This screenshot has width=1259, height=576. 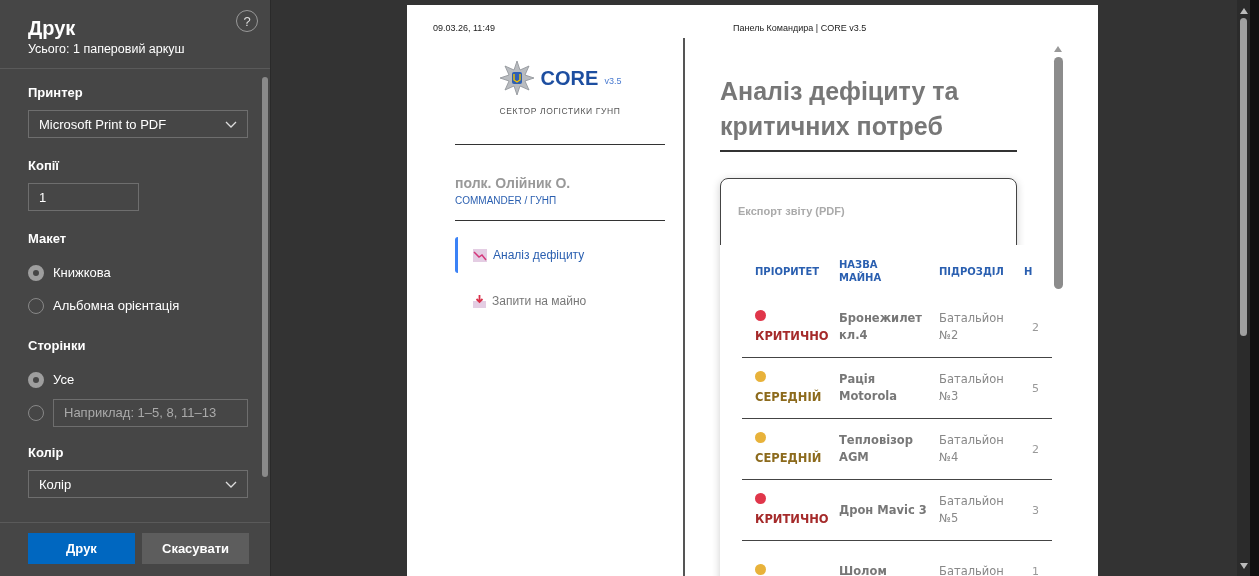 What do you see at coordinates (876, 449) in the screenshot?
I see `table-cell-text: Тепловізор AGM` at bounding box center [876, 449].